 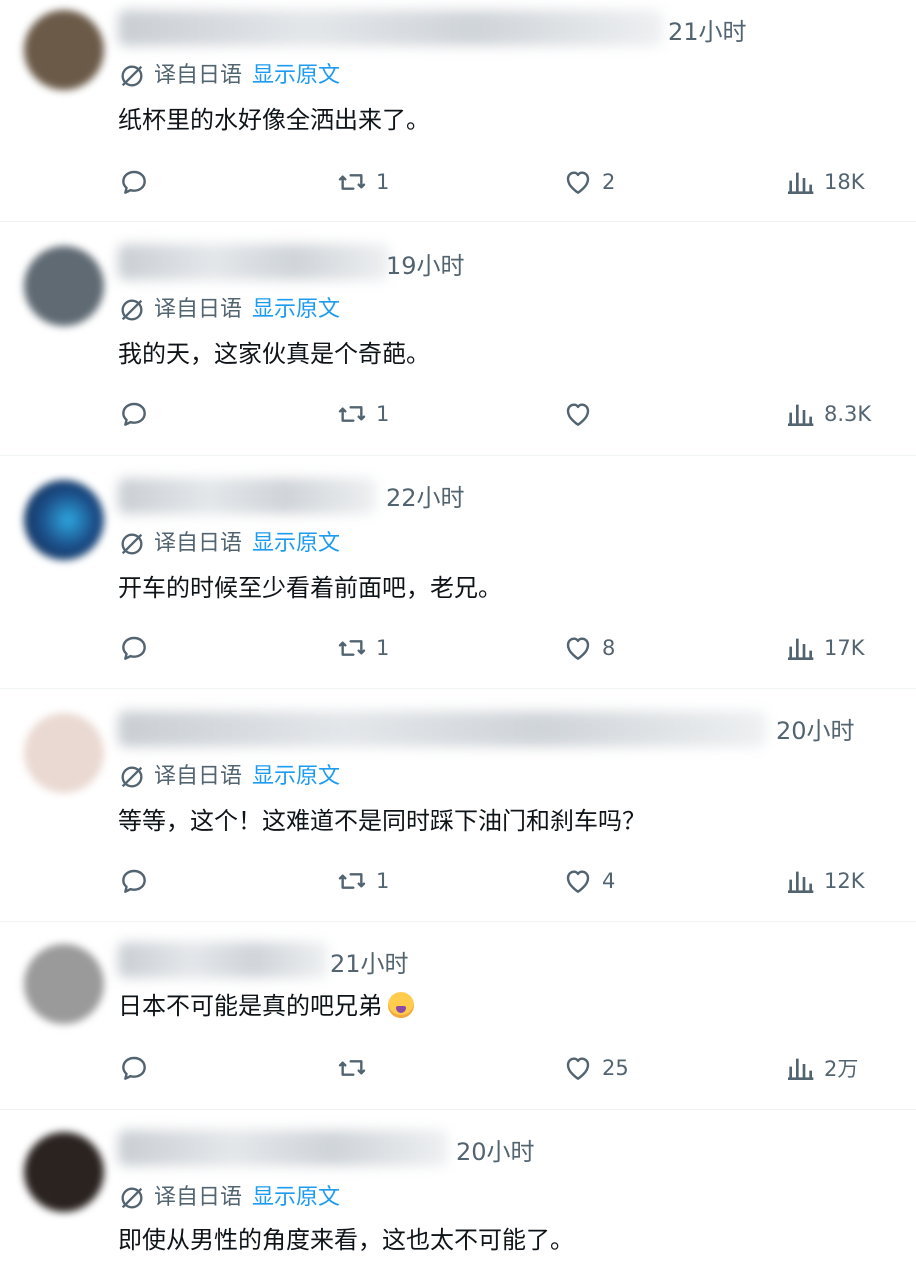 I want to click on views-count: 18K, so click(x=844, y=182).